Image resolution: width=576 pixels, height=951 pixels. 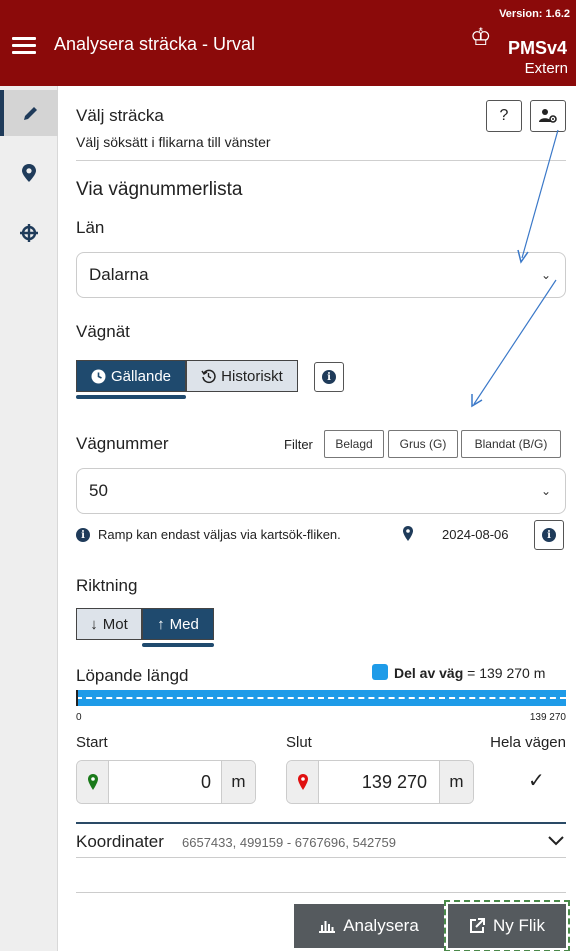 What do you see at coordinates (538, 48) in the screenshot?
I see `brand-name: PMSv4` at bounding box center [538, 48].